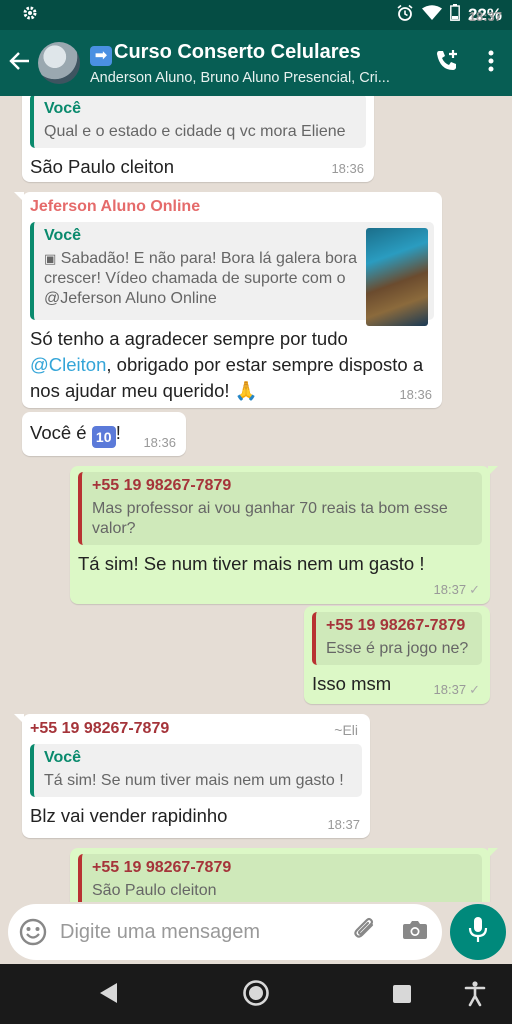 This screenshot has height=1024, width=512. I want to click on settings-gear-icon, so click(30, 15).